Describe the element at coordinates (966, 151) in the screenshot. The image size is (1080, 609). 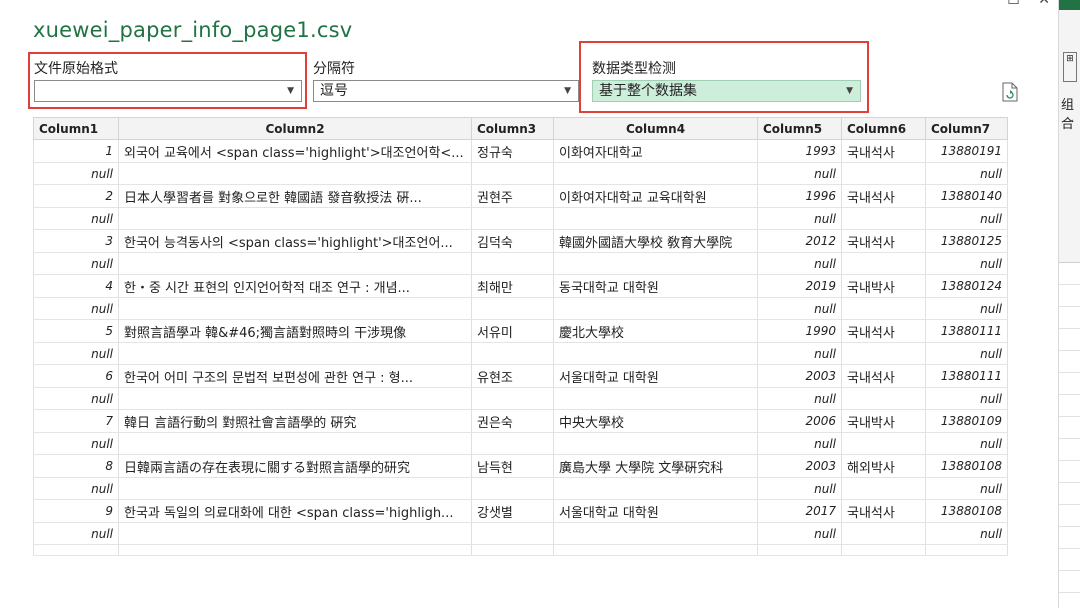
I see `table-cell: 13880191` at that location.